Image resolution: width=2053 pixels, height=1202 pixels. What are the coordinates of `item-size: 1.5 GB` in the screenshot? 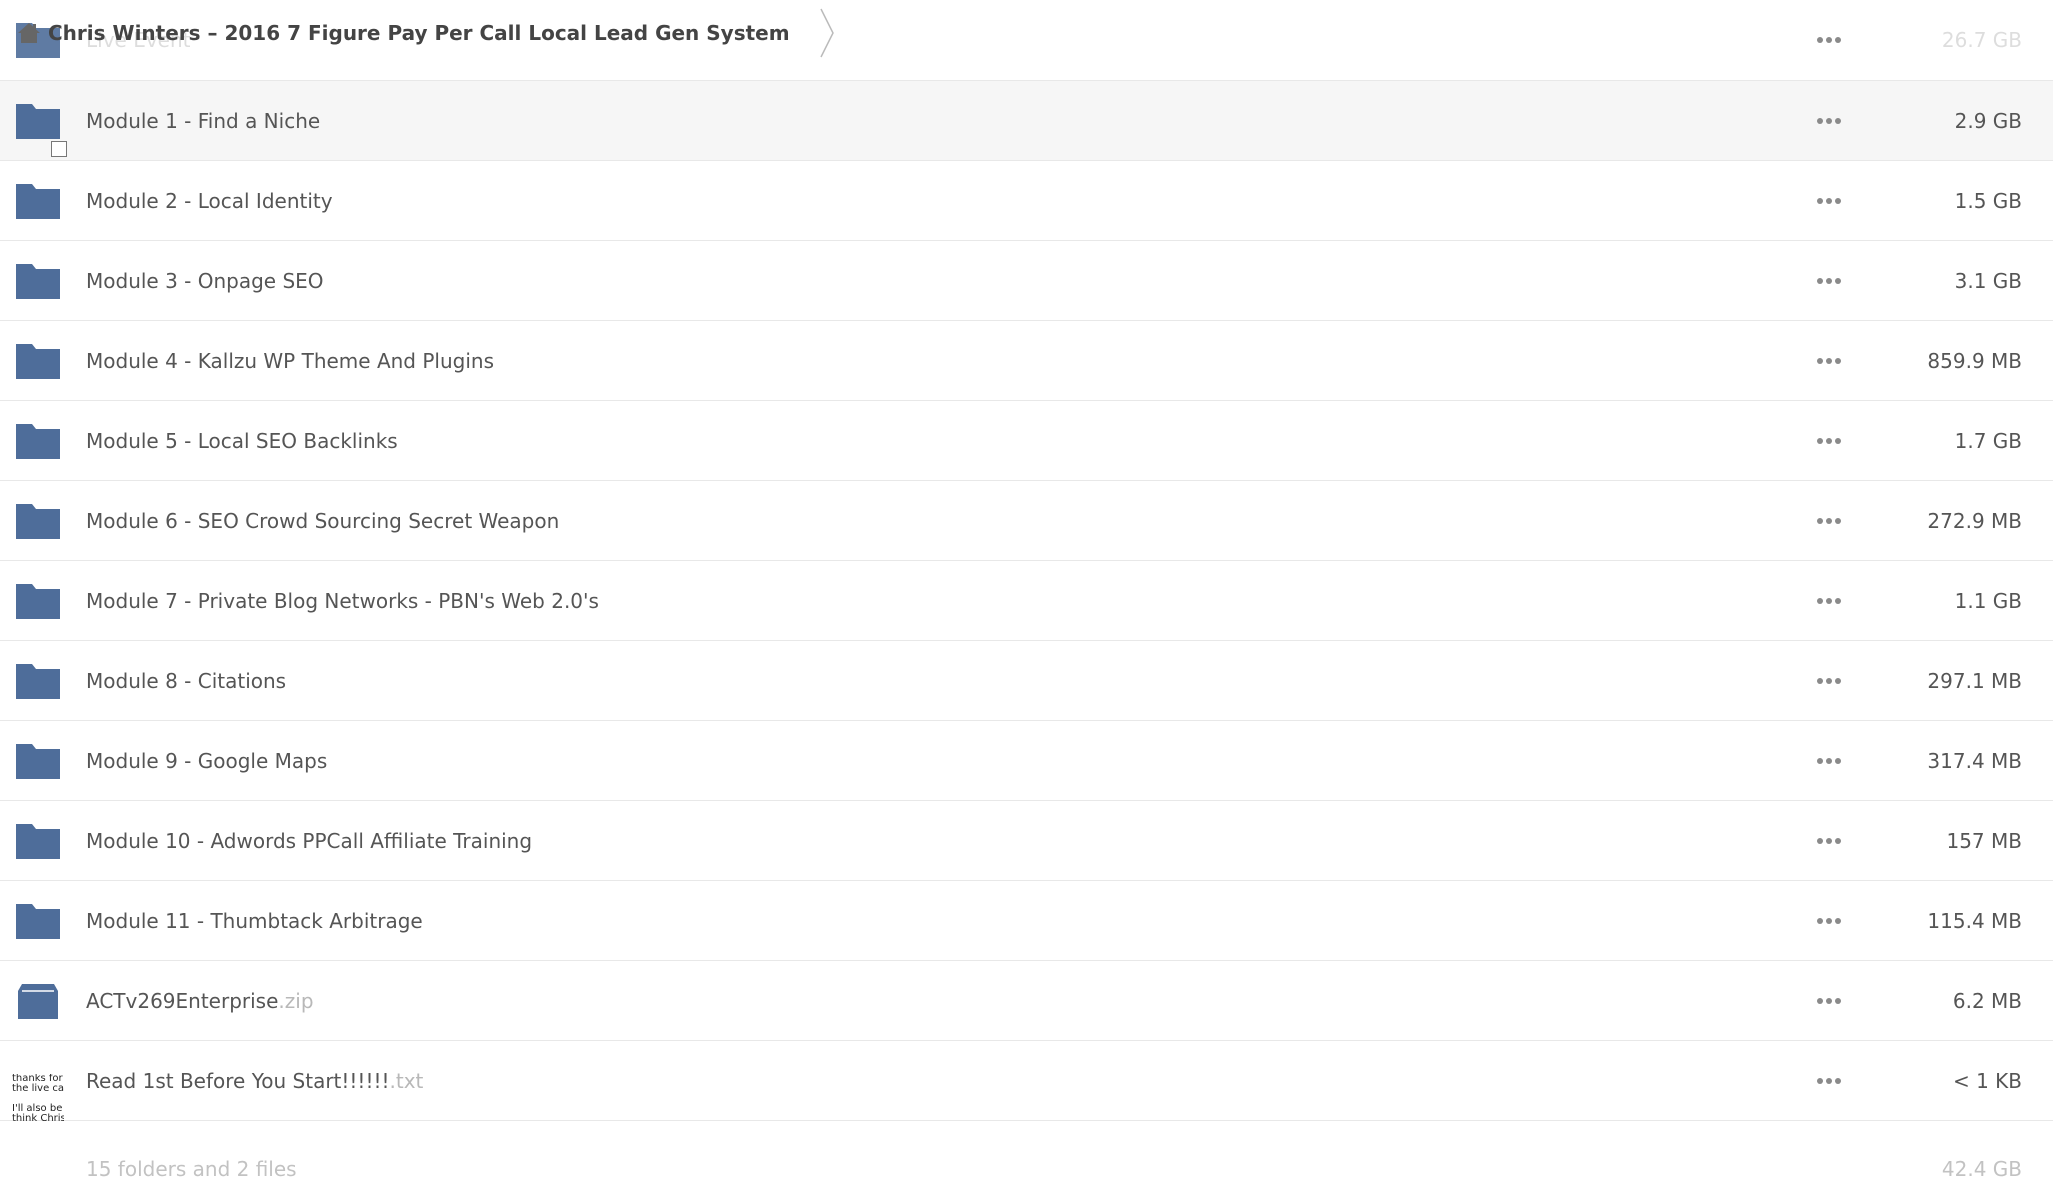 It's located at (1988, 200).